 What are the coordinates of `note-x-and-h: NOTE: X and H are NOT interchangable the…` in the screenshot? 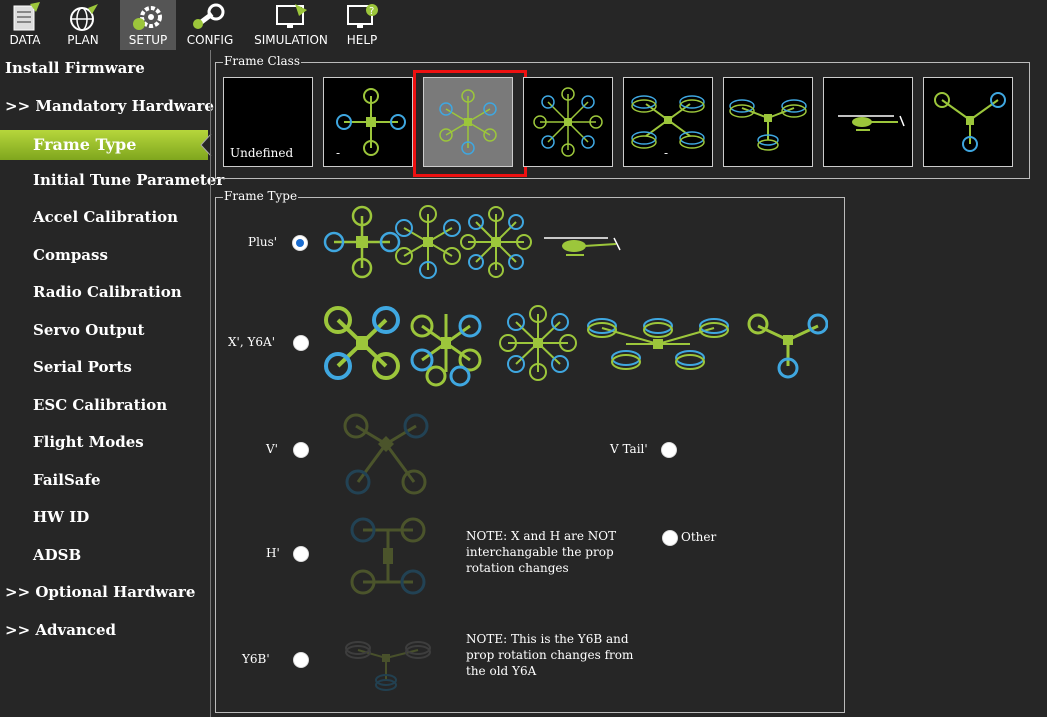 It's located at (541, 552).